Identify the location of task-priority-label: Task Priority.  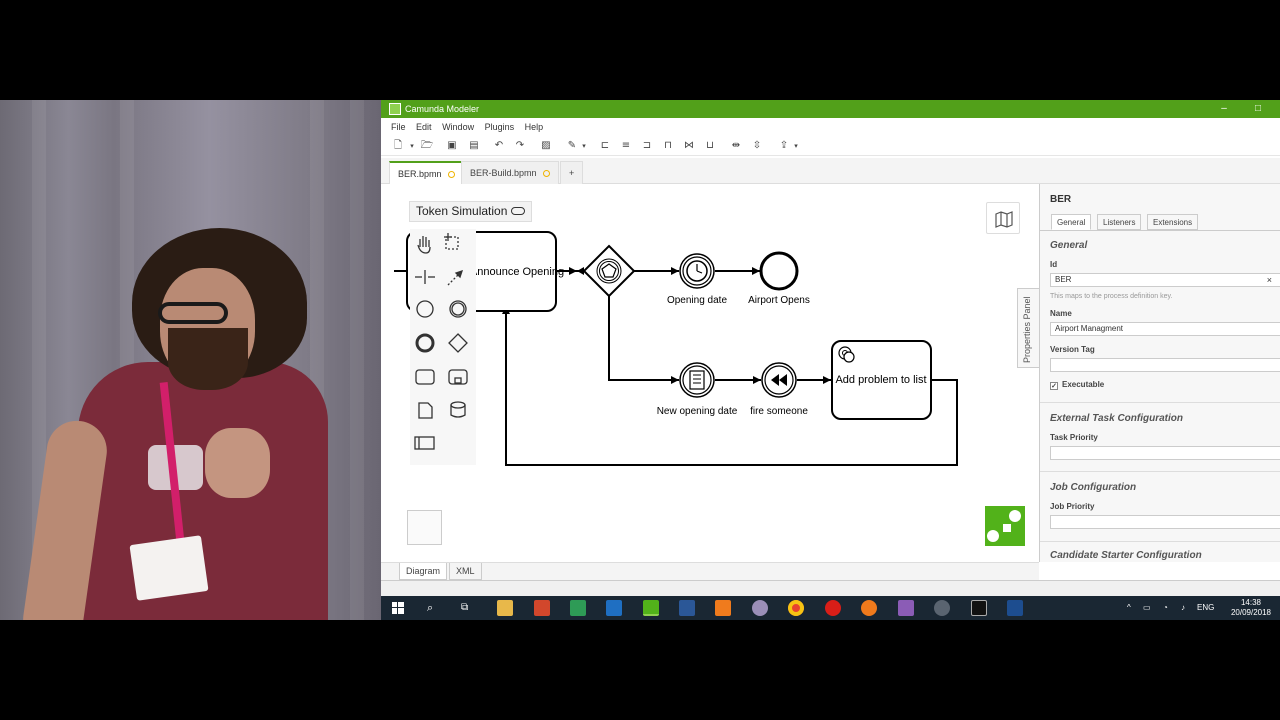
(1074, 437).